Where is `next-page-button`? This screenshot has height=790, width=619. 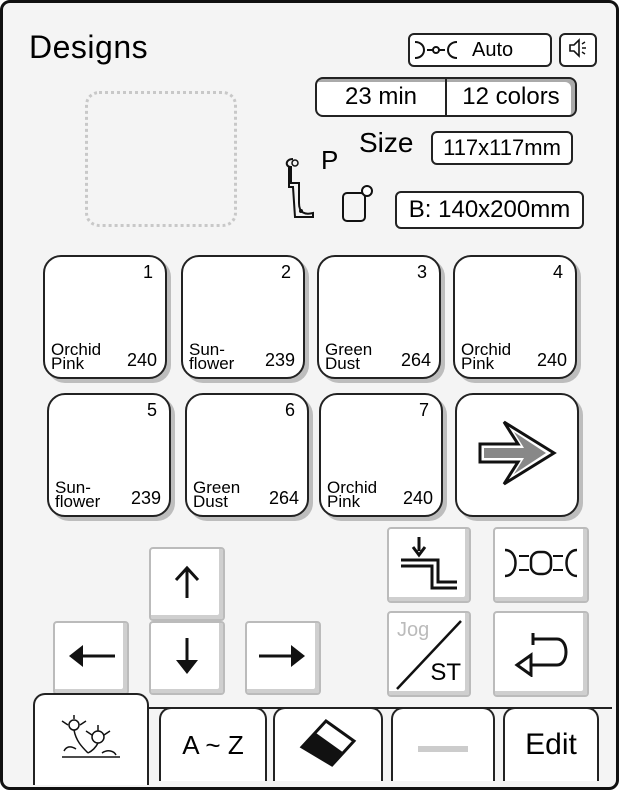
next-page-button is located at coordinates (517, 455).